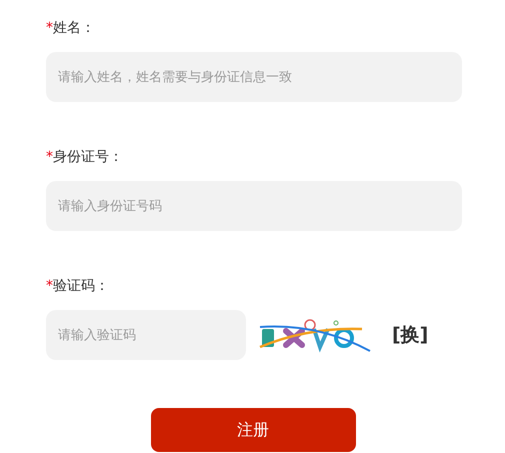 The image size is (505, 453). I want to click on refresh-link: [换], so click(410, 335).